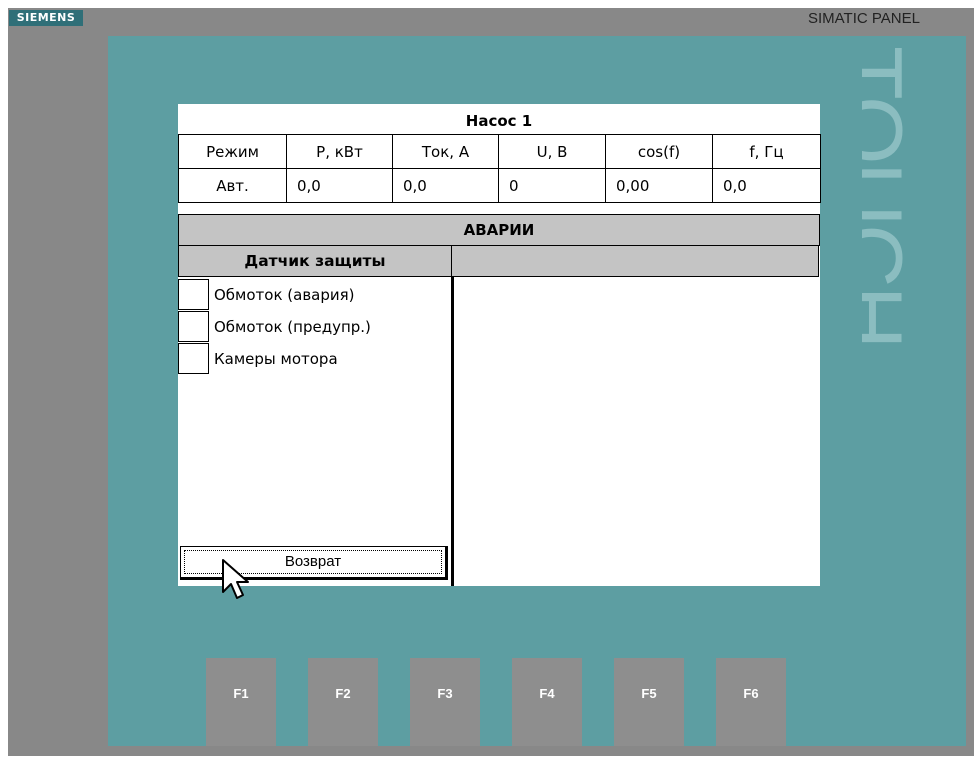 The height and width of the screenshot is (771, 974). I want to click on mouse-pointer-icon, so click(235, 579).